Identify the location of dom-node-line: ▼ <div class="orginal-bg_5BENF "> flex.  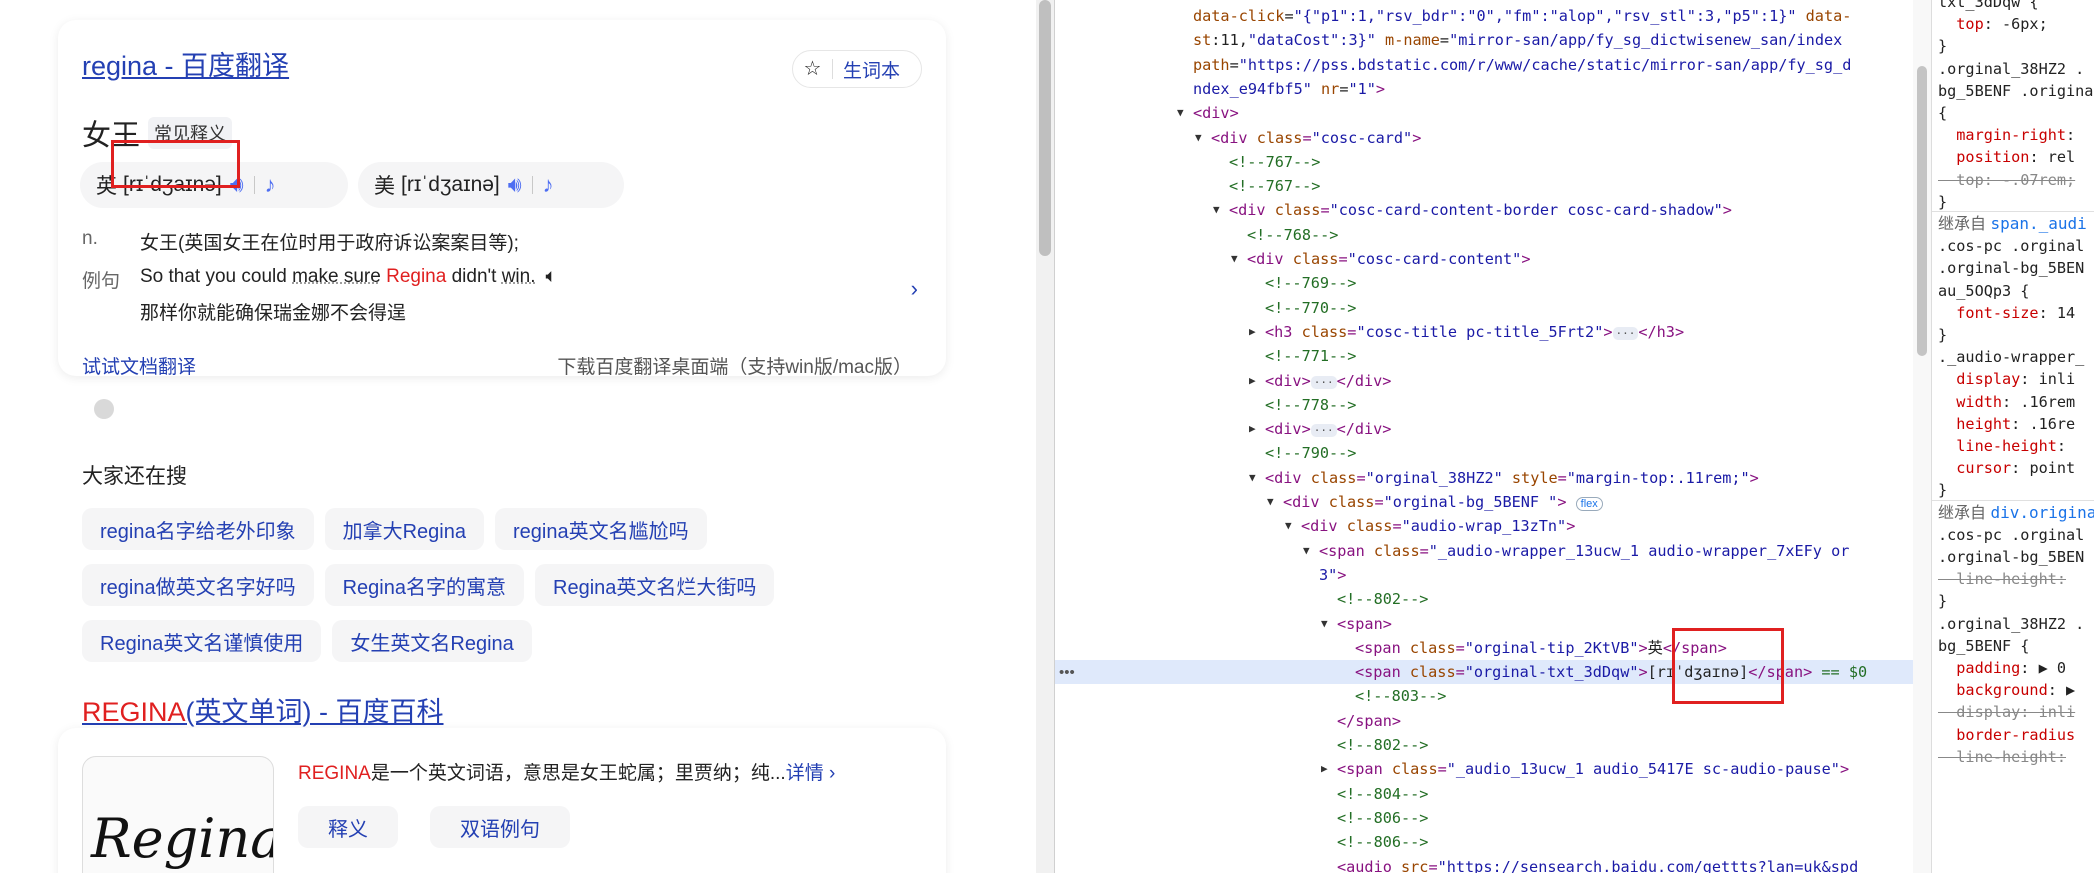
(1484, 502).